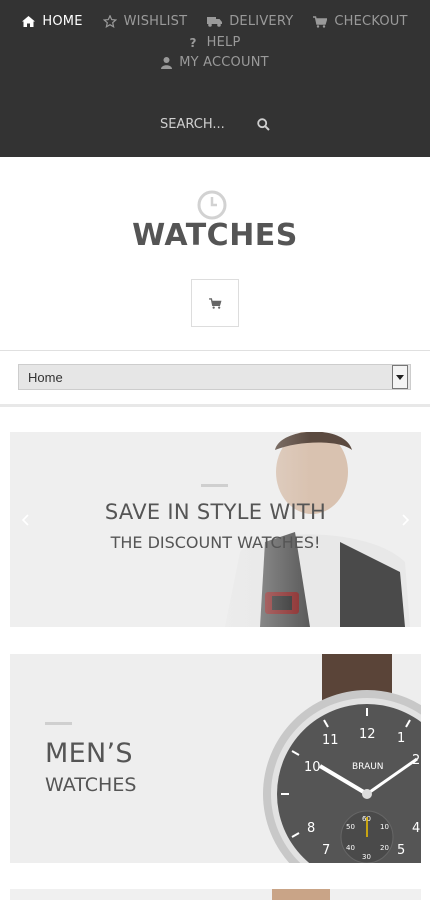 This screenshot has height=900, width=430. Describe the element at coordinates (400, 377) in the screenshot. I see `chevron-down-icon` at that location.